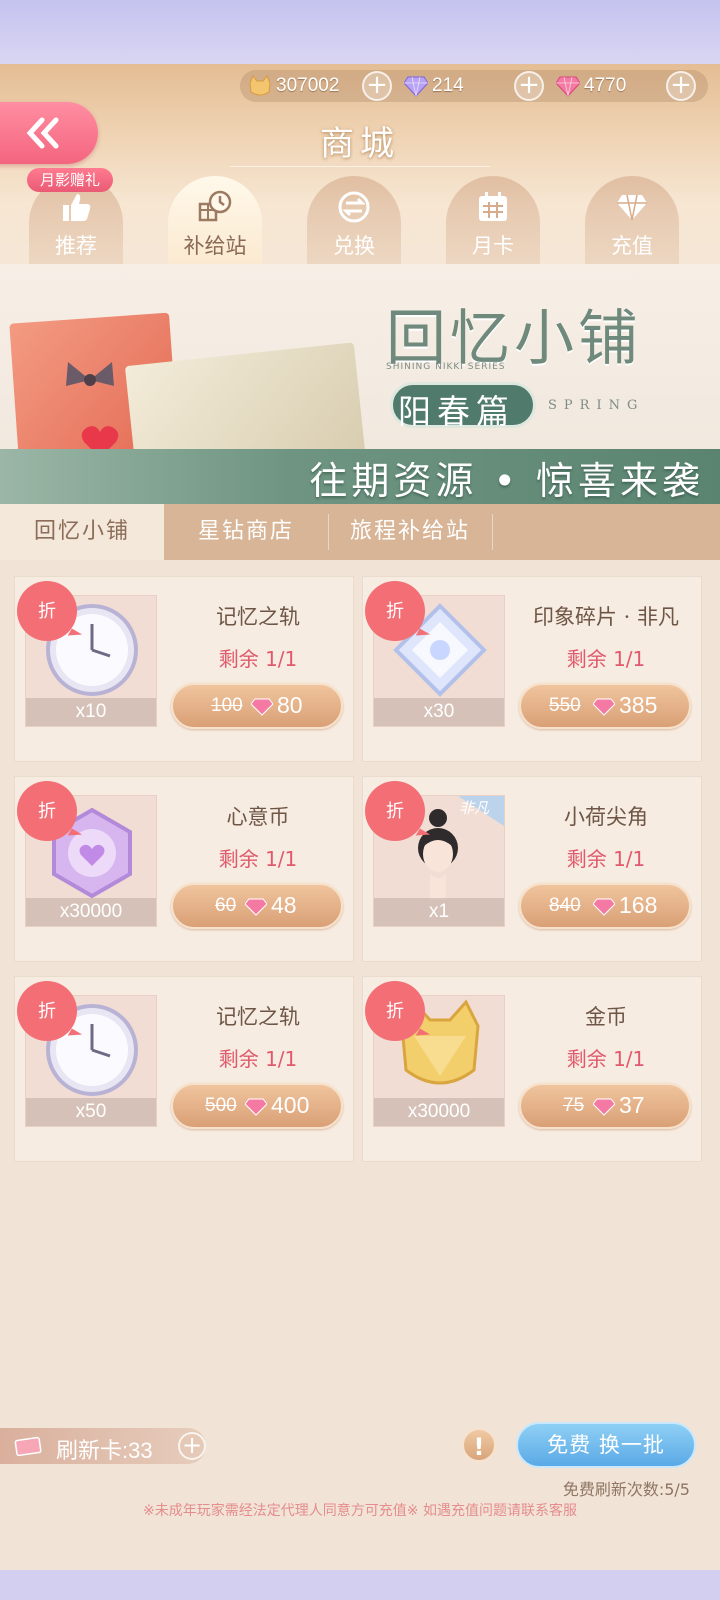  What do you see at coordinates (91, 712) in the screenshot?
I see `item-quantity: x10` at bounding box center [91, 712].